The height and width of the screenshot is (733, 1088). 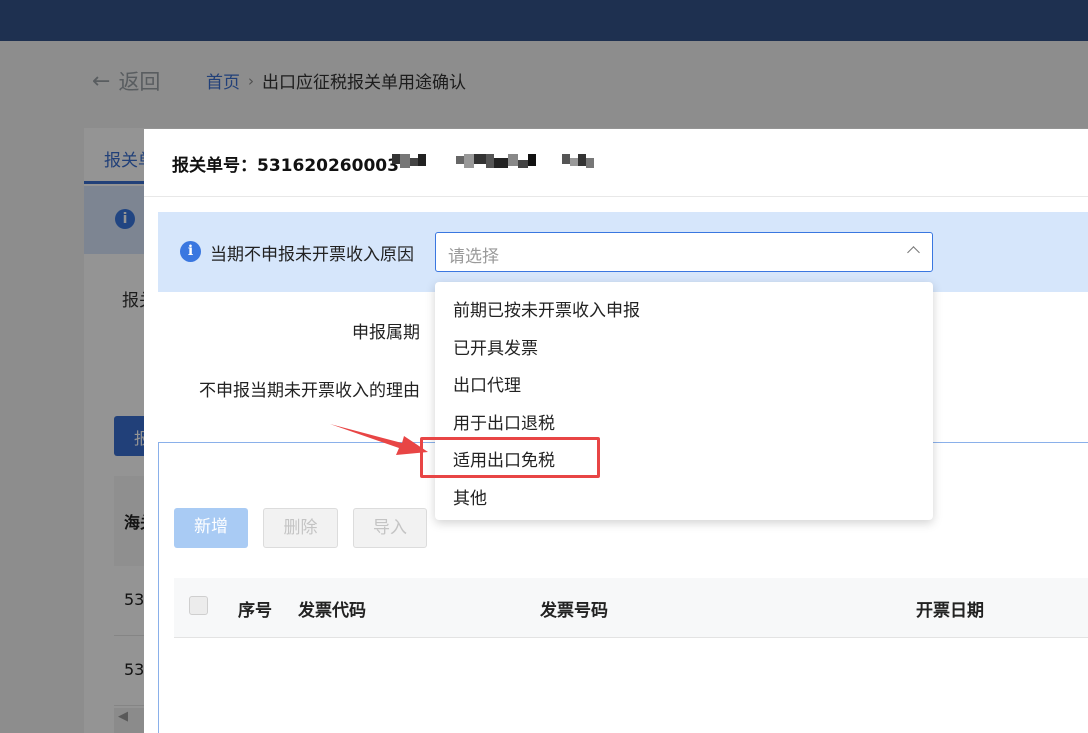 What do you see at coordinates (379, 439) in the screenshot?
I see `annotation-arrow-icon` at bounding box center [379, 439].